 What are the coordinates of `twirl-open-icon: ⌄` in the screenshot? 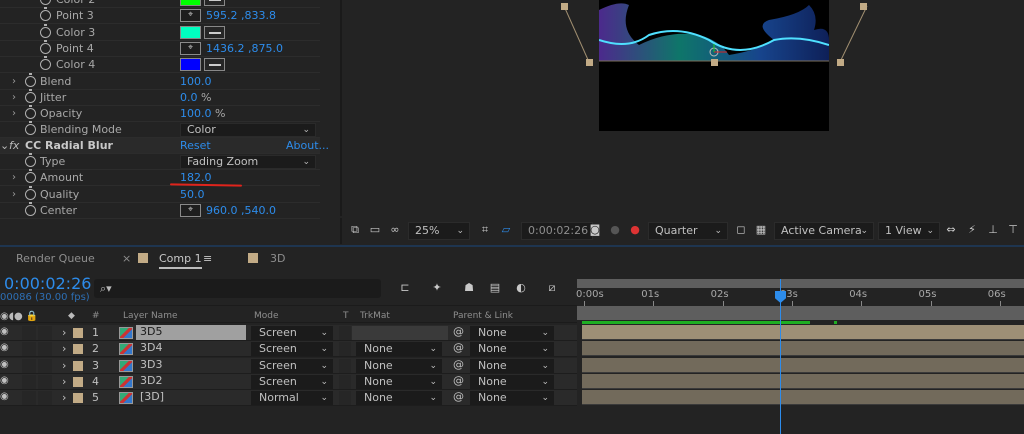 It's located at (4, 145).